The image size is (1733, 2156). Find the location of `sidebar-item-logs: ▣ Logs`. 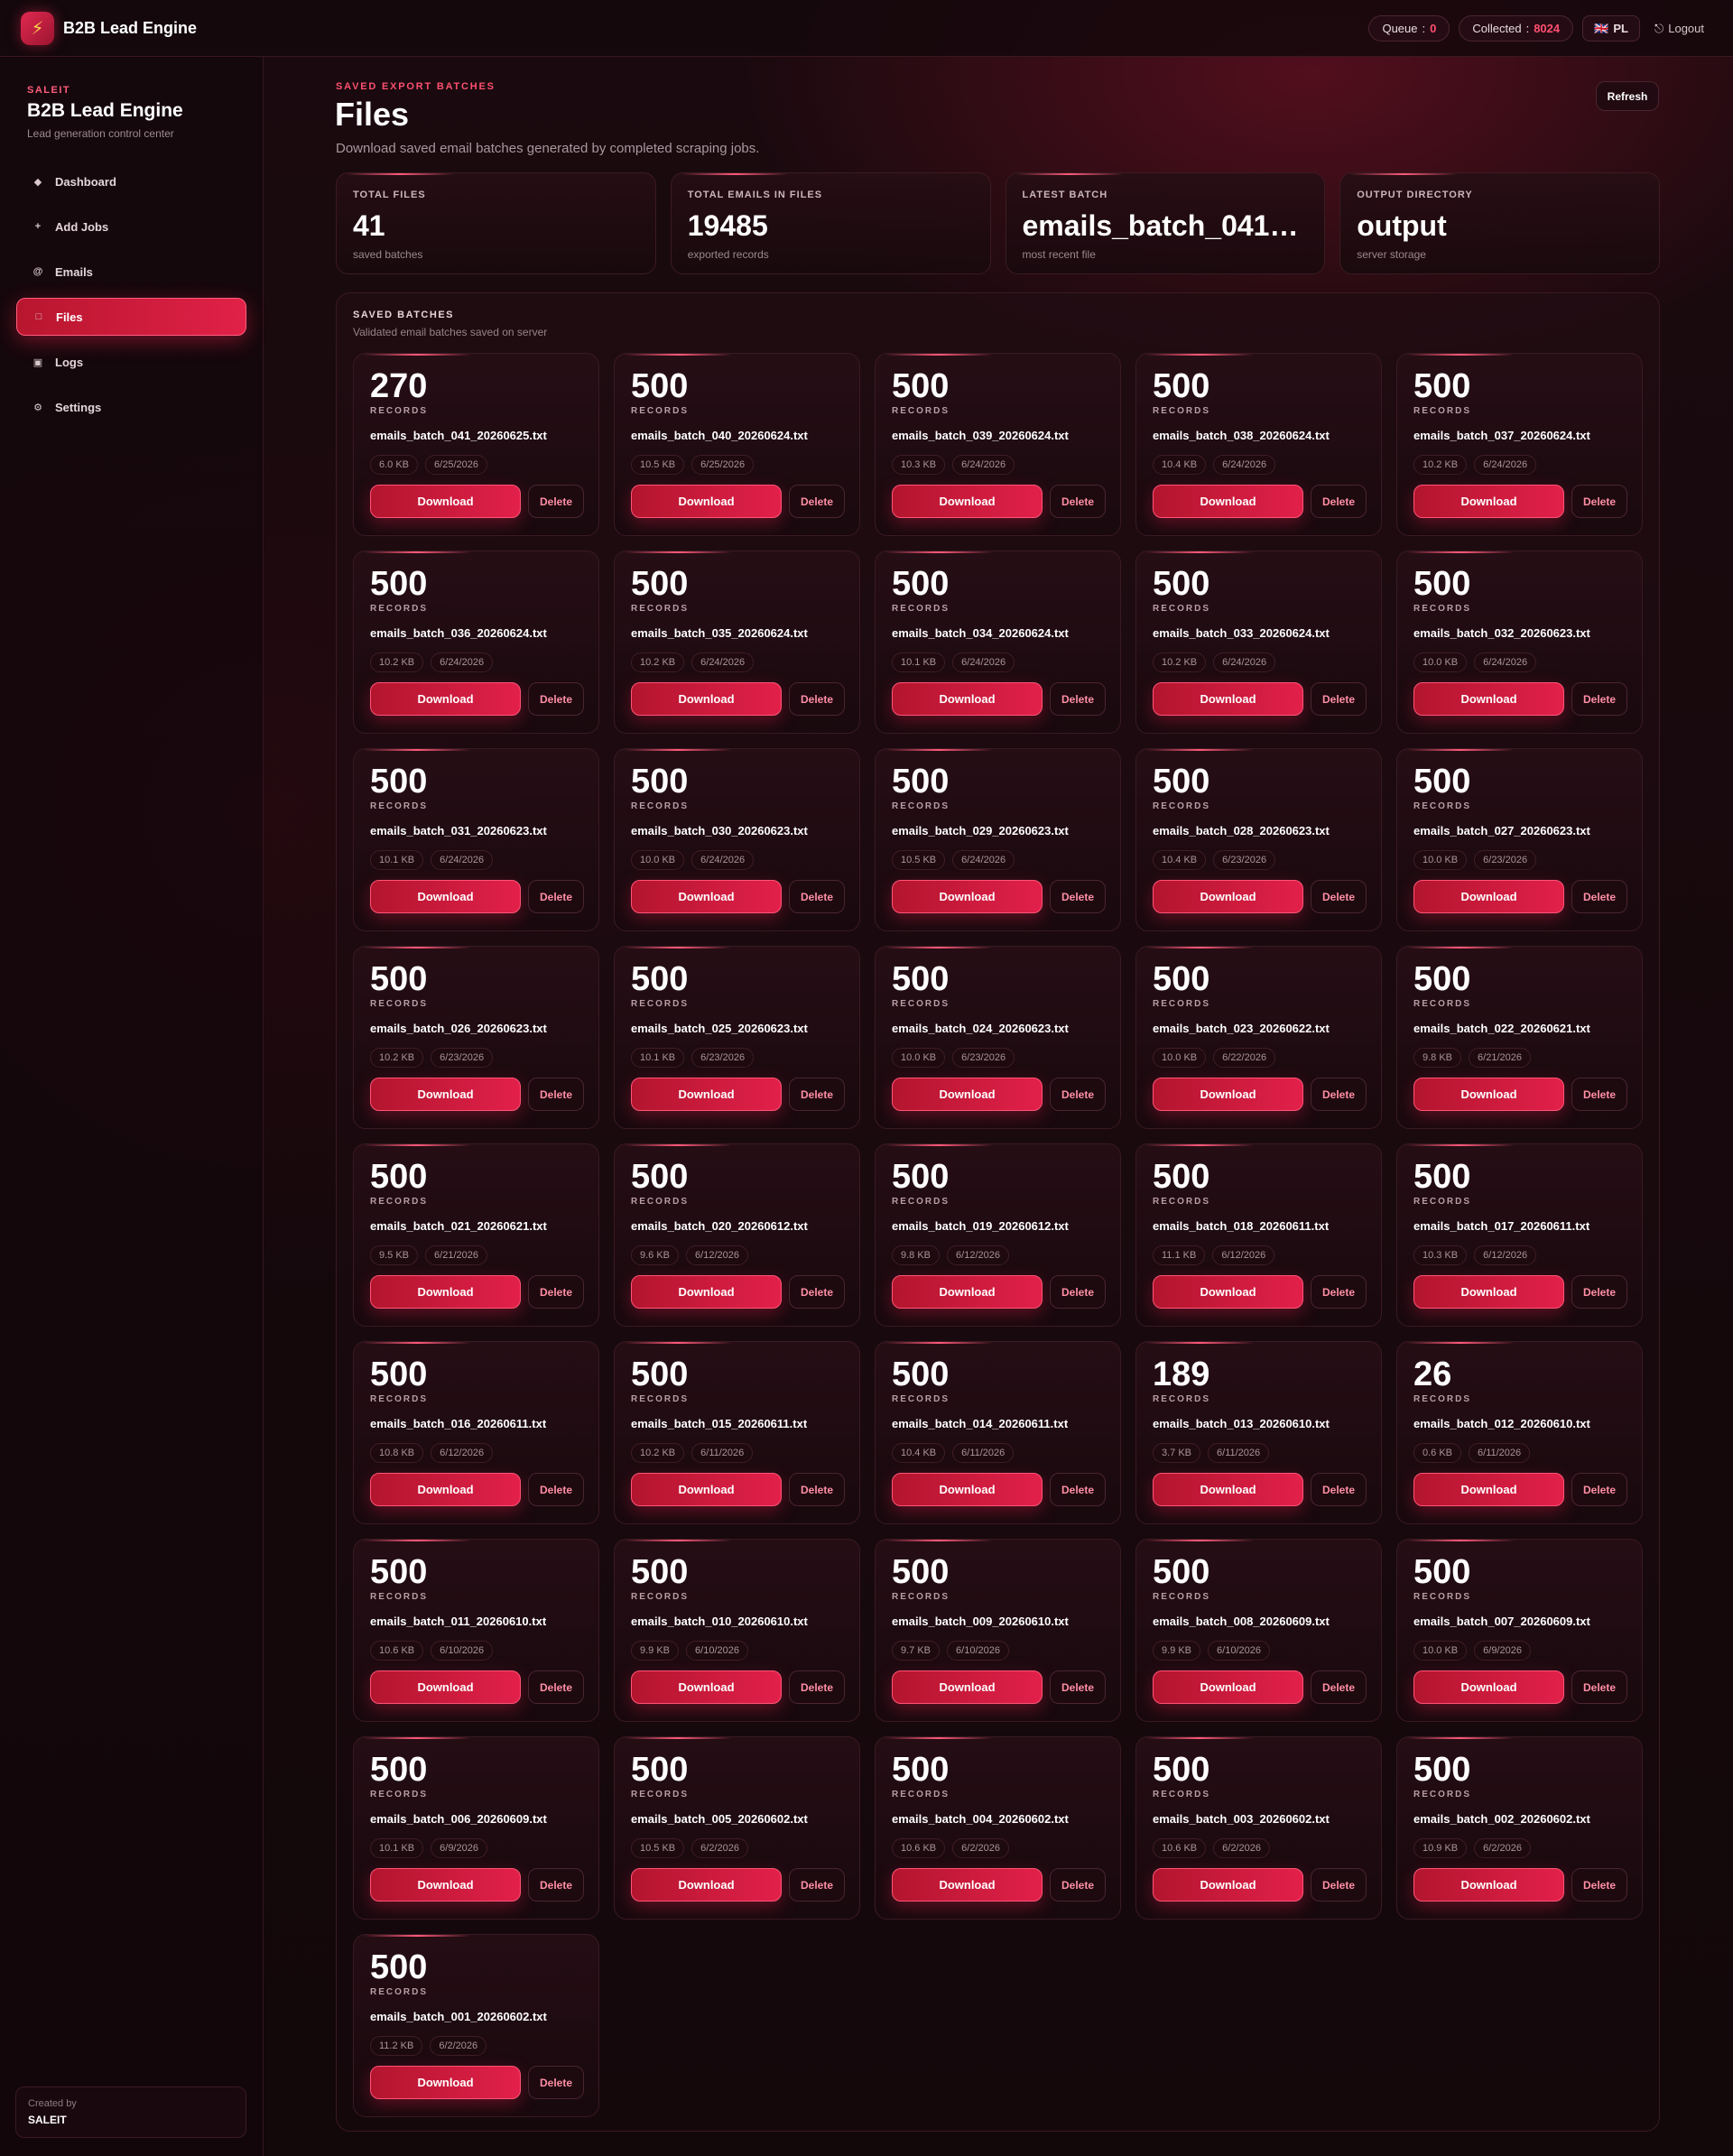

sidebar-item-logs: ▣ Logs is located at coordinates (131, 362).